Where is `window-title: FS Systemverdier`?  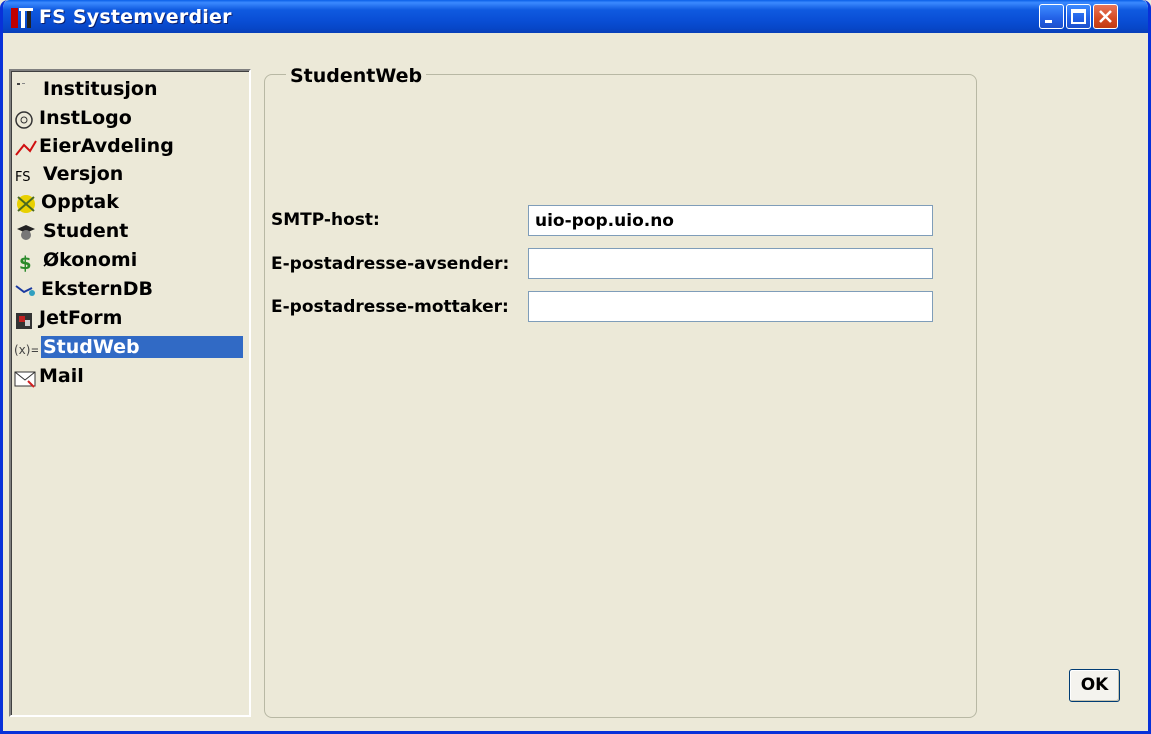
window-title: FS Systemverdier is located at coordinates (135, 17).